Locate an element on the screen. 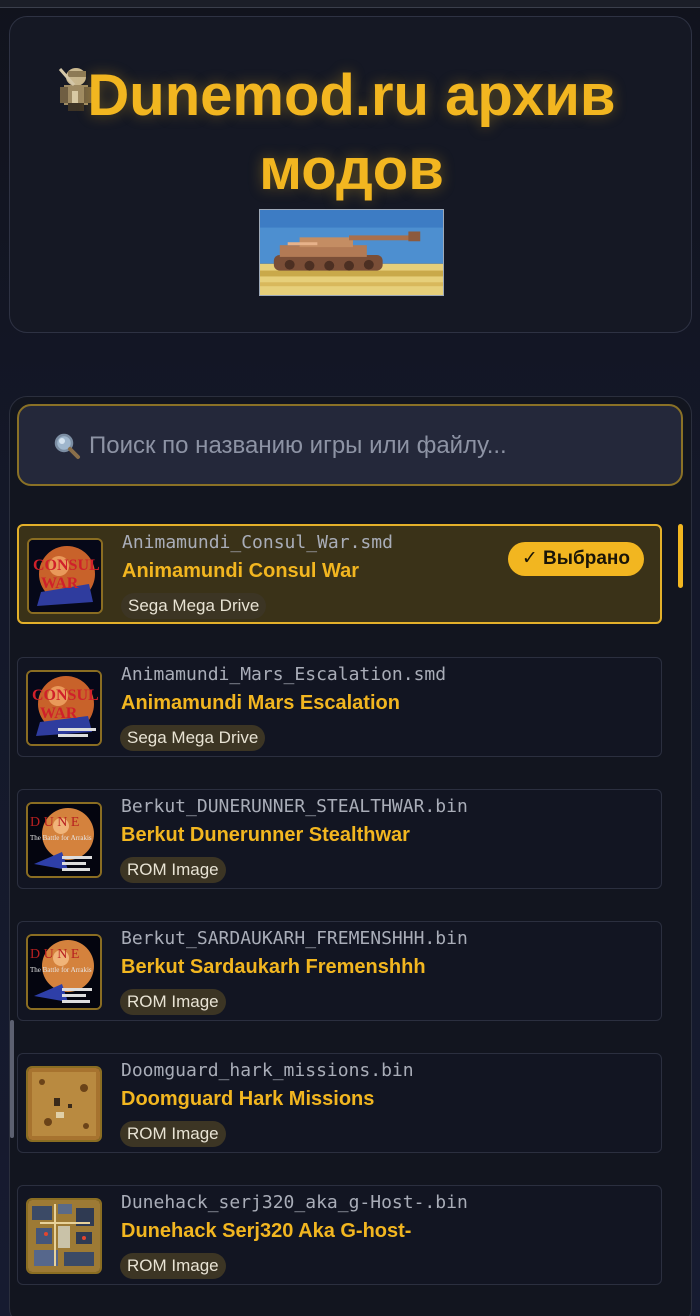 This screenshot has height=1316, width=700. search-input is located at coordinates (374, 446).